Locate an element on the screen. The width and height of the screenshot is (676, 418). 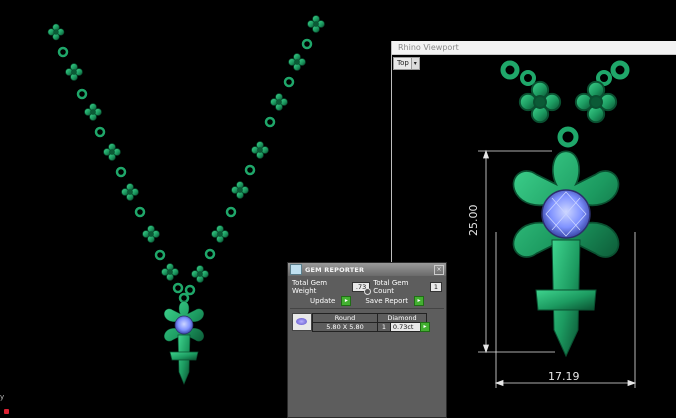
pendant-left is located at coordinates (184, 338).